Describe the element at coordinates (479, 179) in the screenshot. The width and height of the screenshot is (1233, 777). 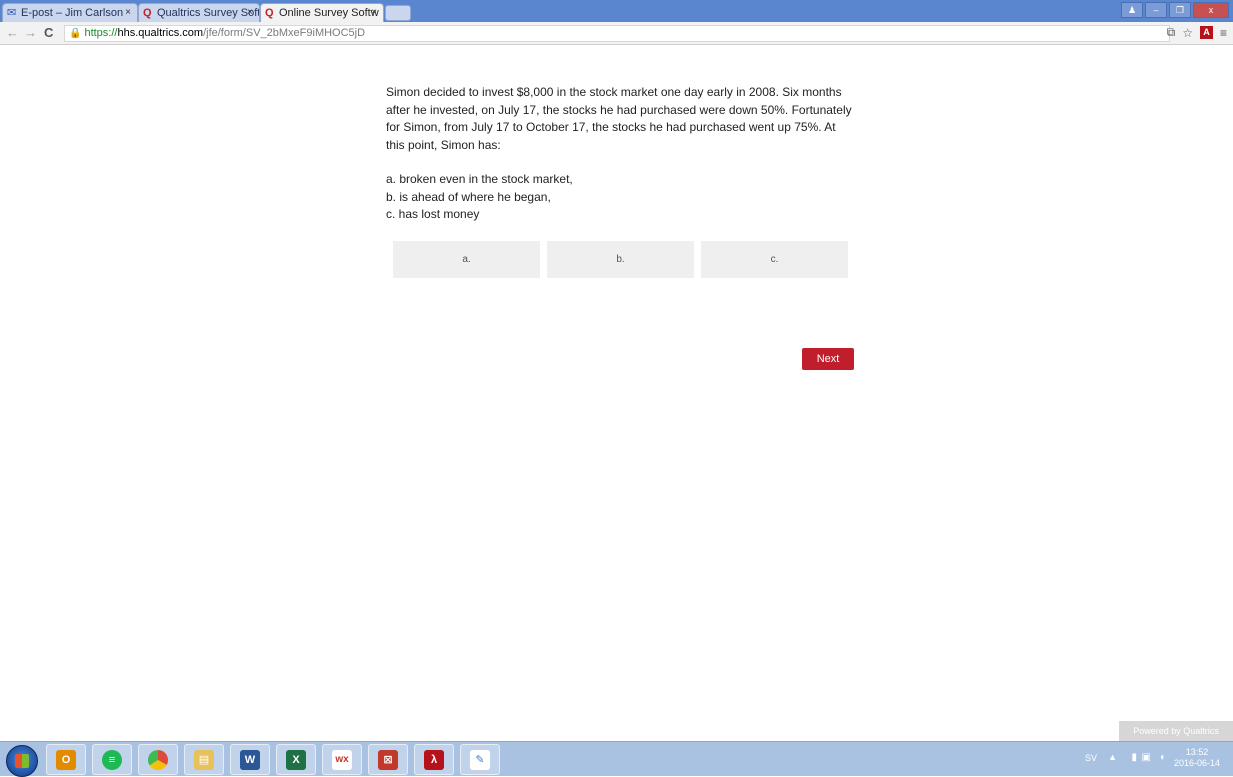
I see `answer-option-text: a. broken even in the stock market,` at that location.